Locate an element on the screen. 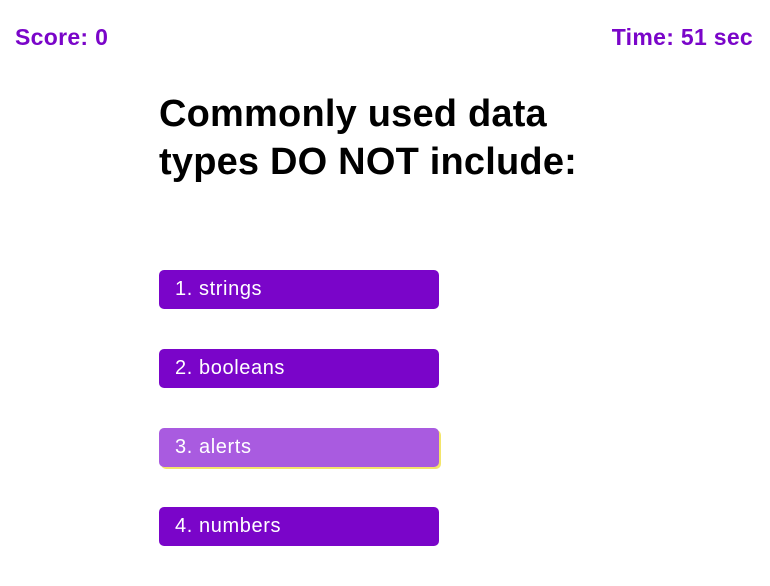  timer-display: Time: 51 sec is located at coordinates (682, 36).